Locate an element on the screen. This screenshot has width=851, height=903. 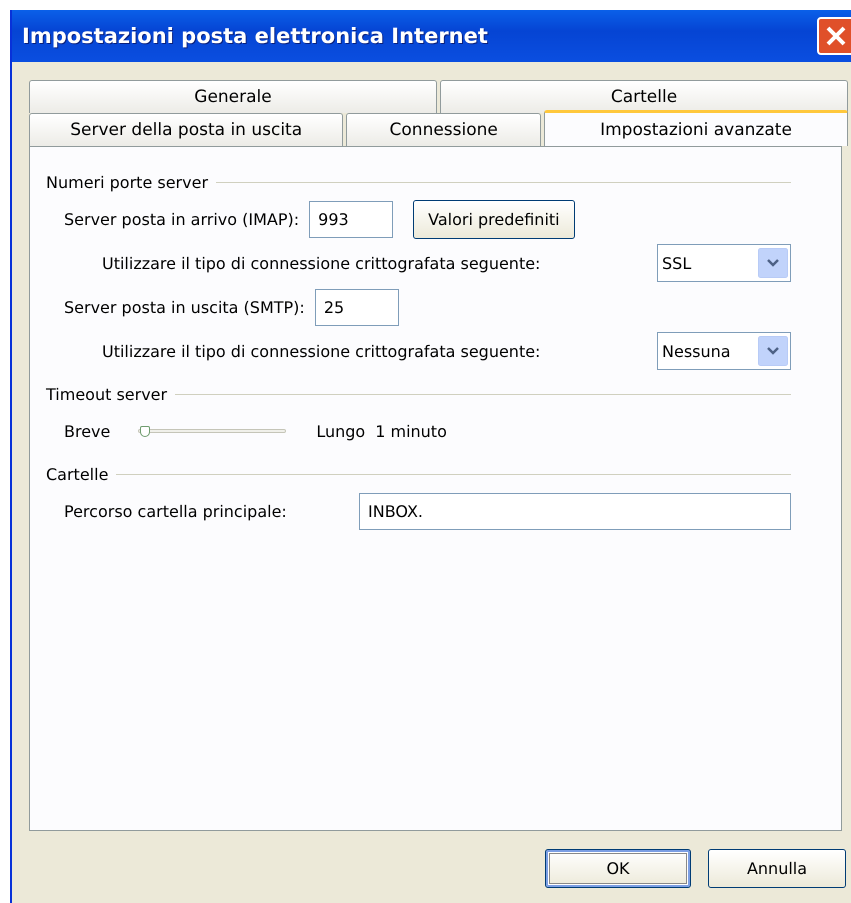
tab: Generale is located at coordinates (233, 96).